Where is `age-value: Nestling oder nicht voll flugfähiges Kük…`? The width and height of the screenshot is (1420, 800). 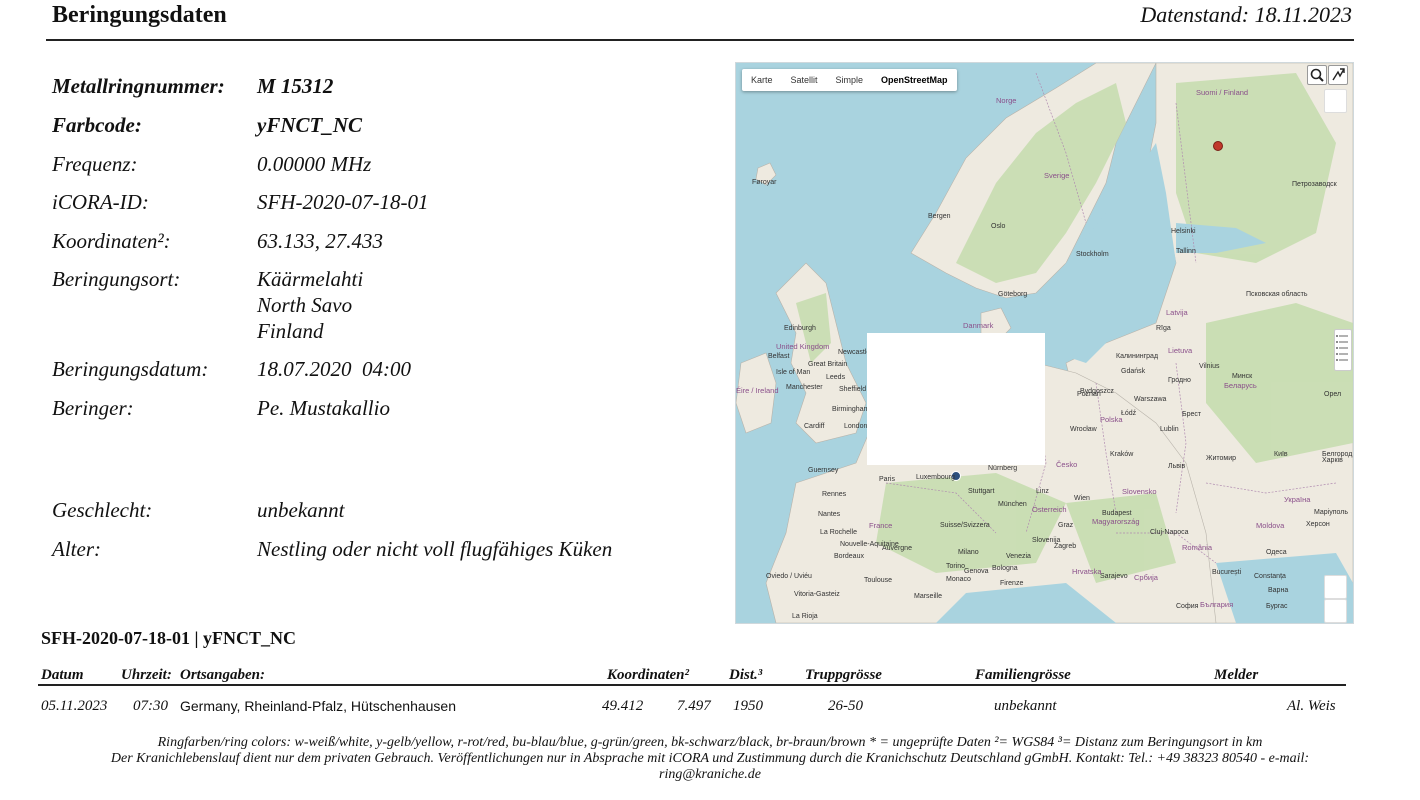 age-value: Nestling oder nicht voll flugfähiges Kük… is located at coordinates (435, 549).